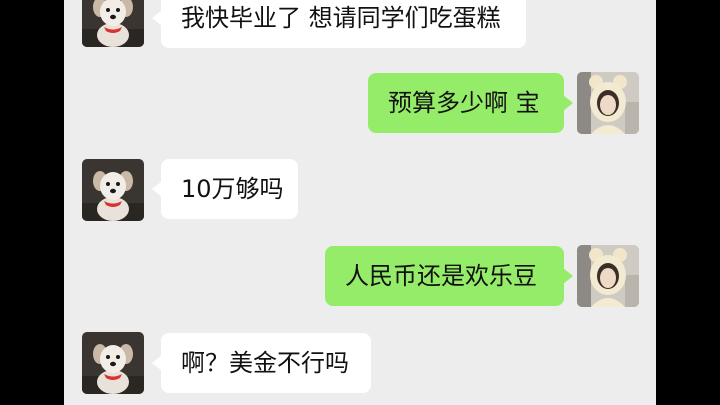  Describe the element at coordinates (261, 363) in the screenshot. I see `message-bubble-incoming: 啊？美金不行吗` at that location.